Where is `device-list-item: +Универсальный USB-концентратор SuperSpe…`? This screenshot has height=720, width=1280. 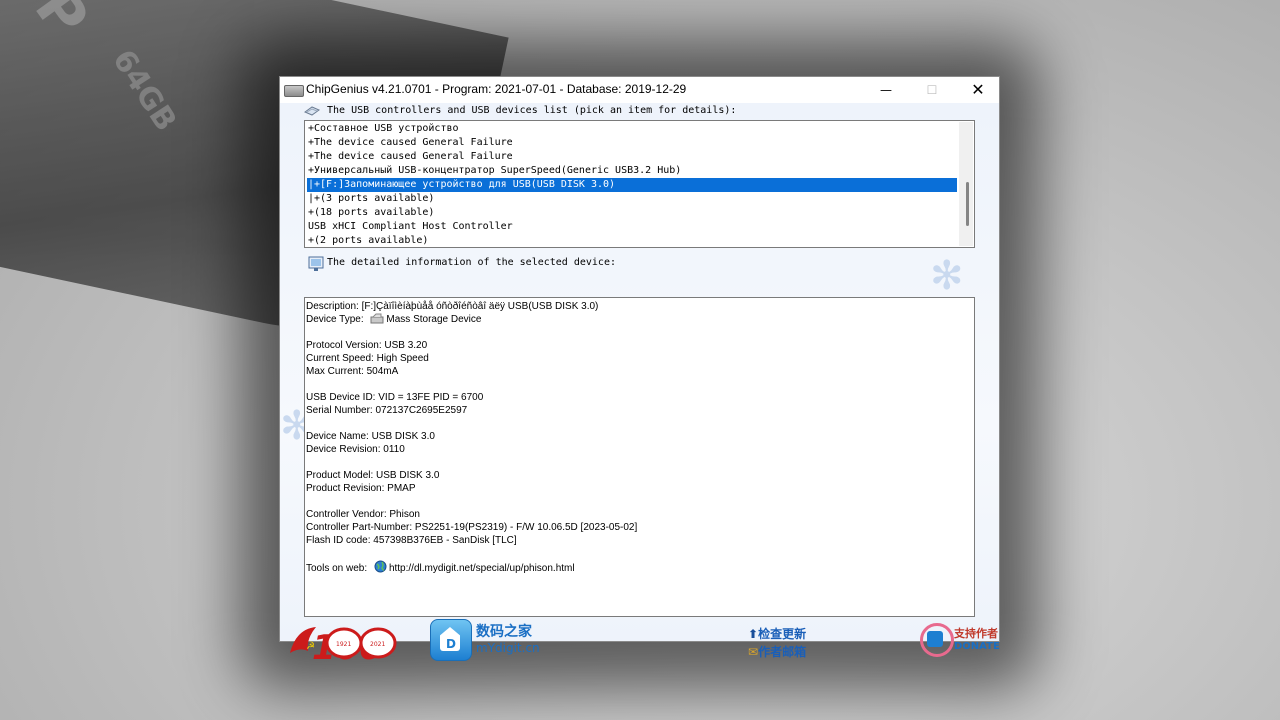 device-list-item: +Универсальный USB-концентратор SuperSpe… is located at coordinates (632, 171).